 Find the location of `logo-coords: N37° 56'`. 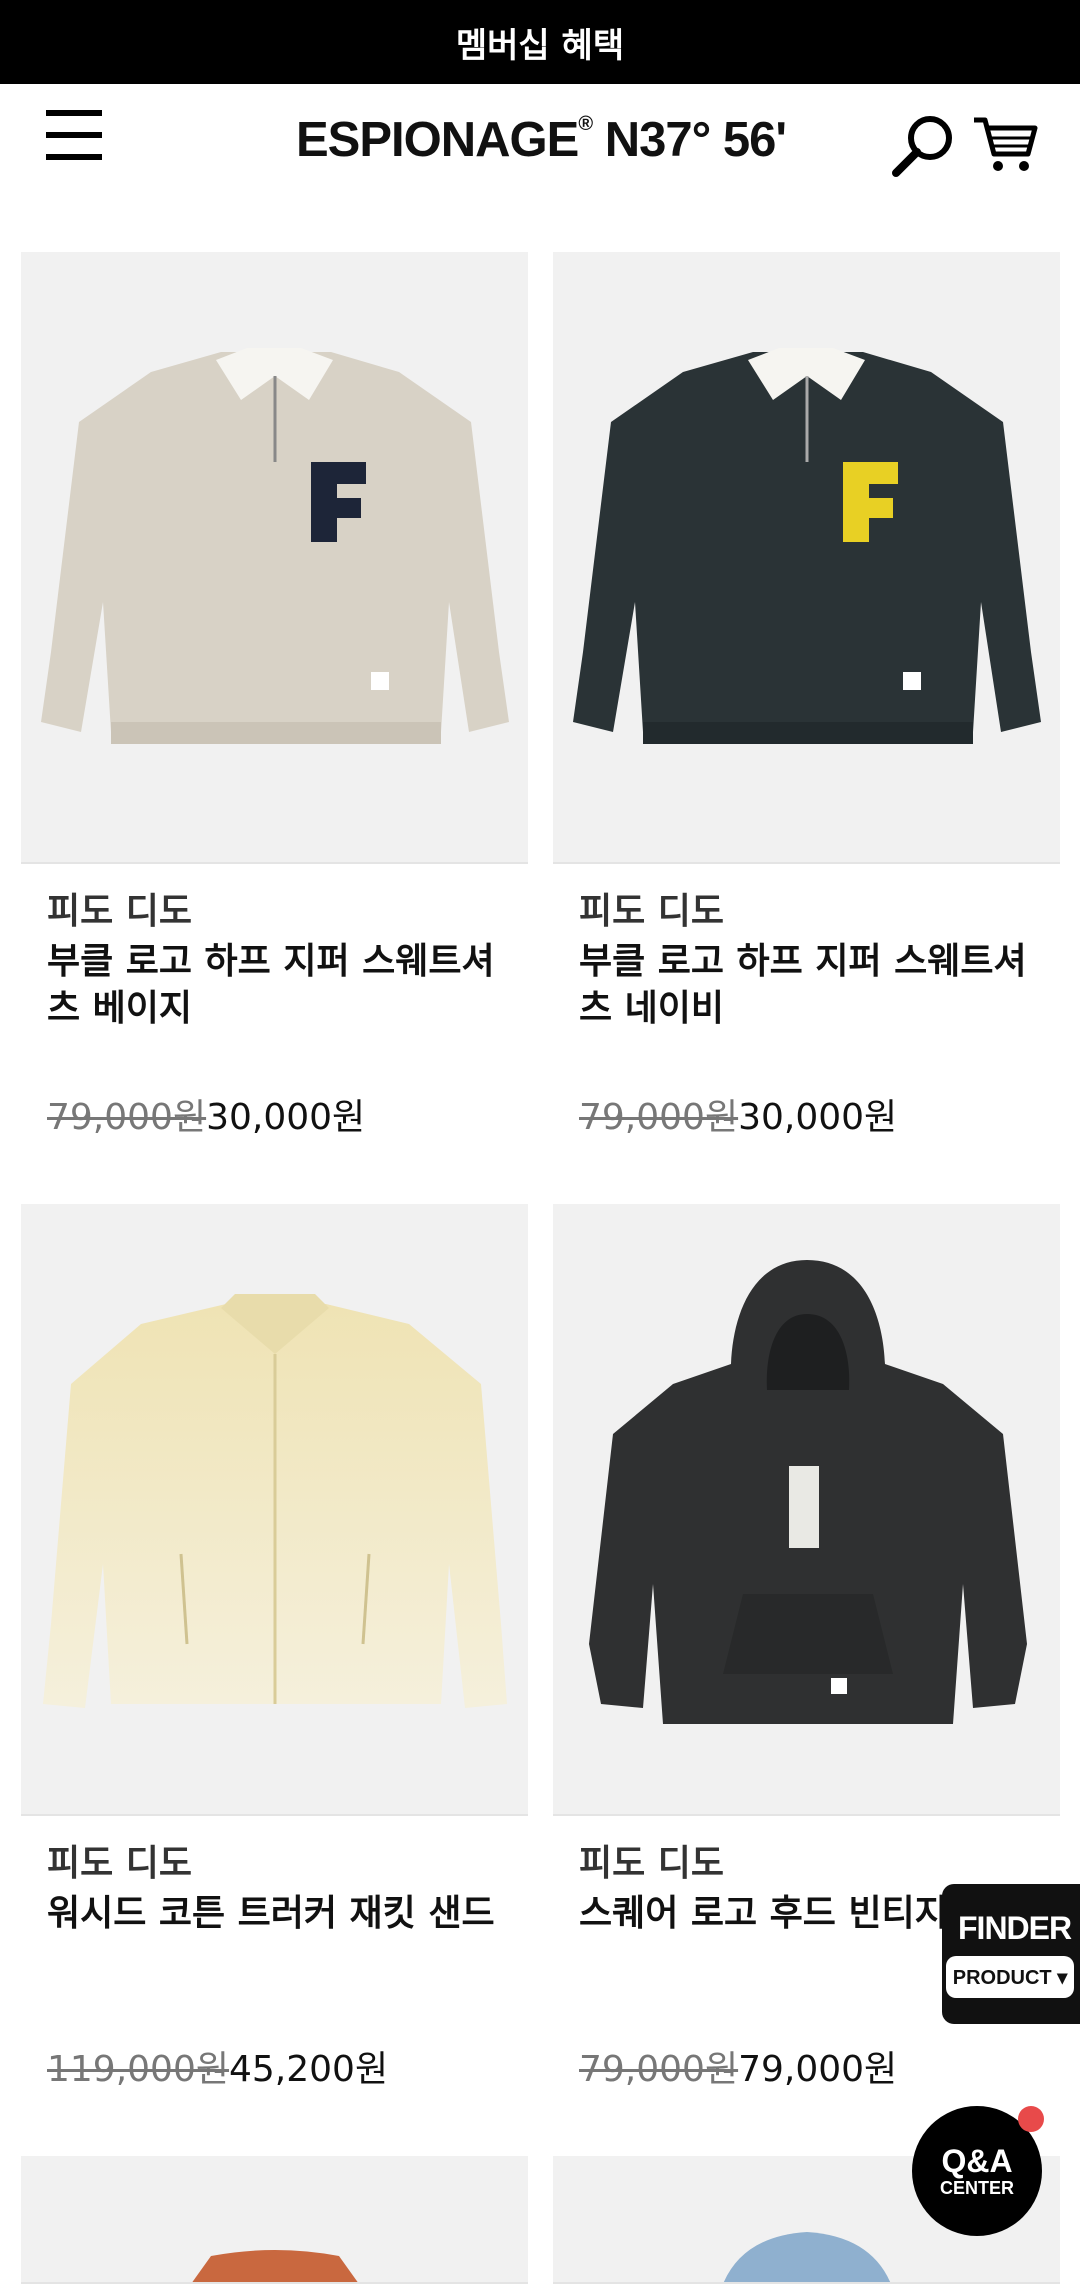

logo-coords: N37° 56' is located at coordinates (695, 140).